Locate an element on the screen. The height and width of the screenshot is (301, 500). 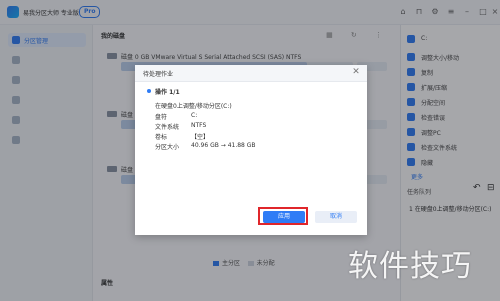
operation-description: 在硬盘0上调整/移动分区(C:) is located at coordinates (193, 106).